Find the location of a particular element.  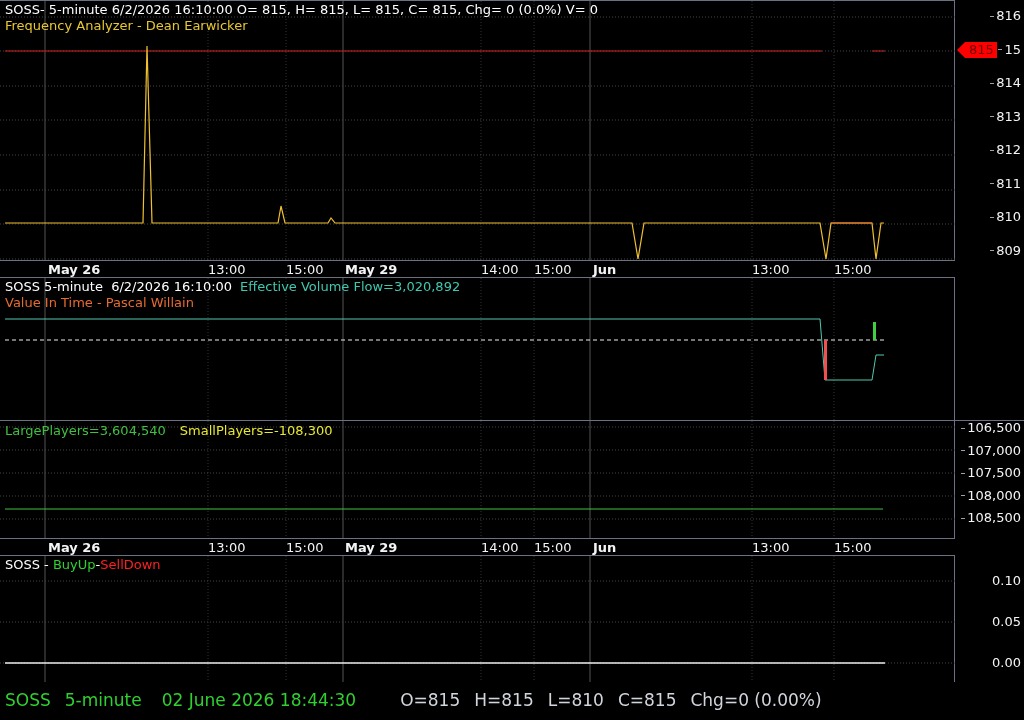

axis-label: 108,000 is located at coordinates (994, 495).